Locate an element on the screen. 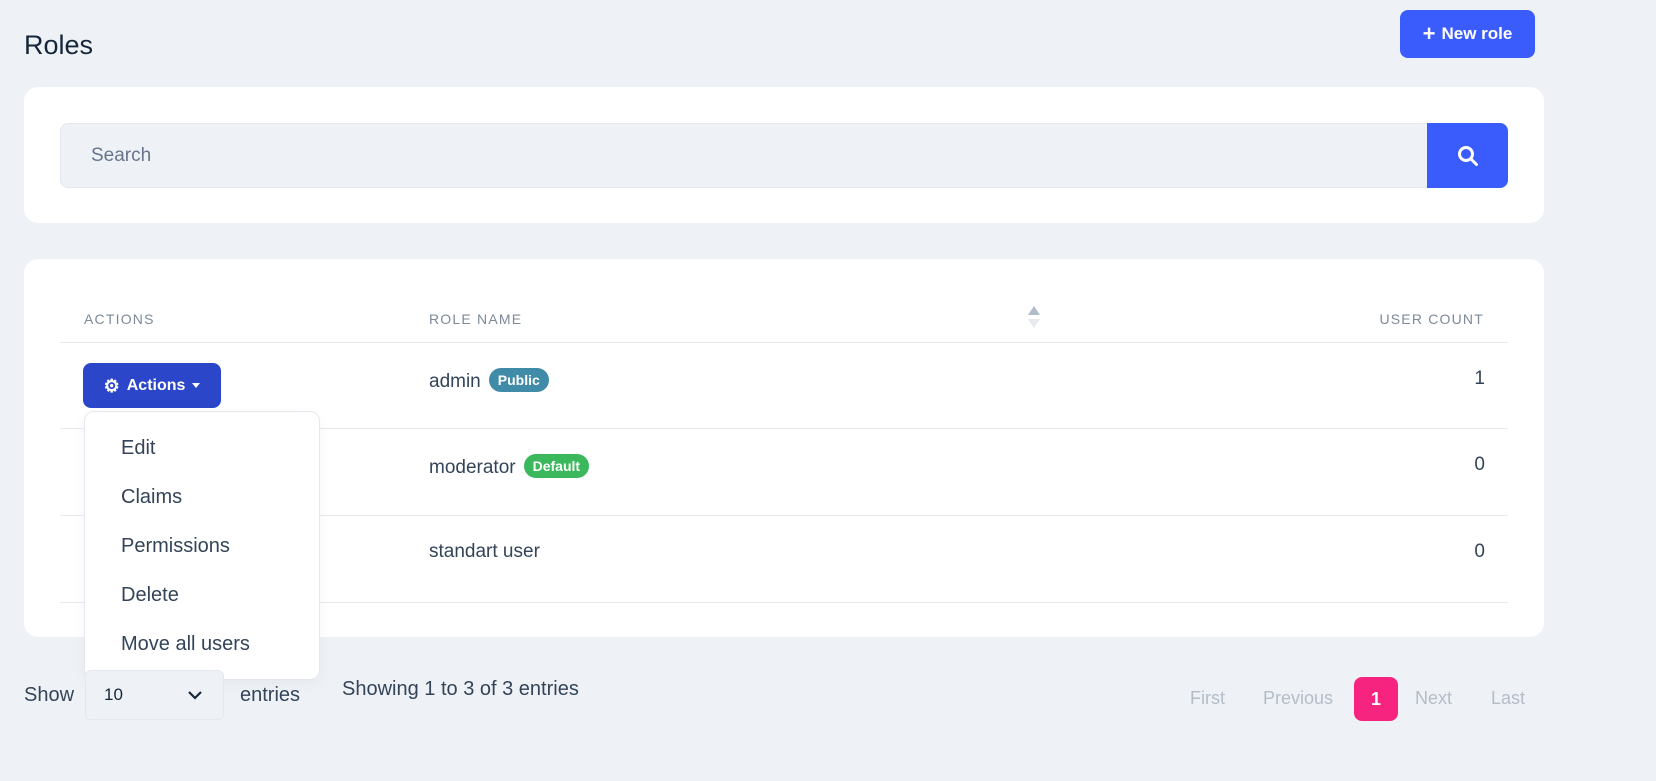 This screenshot has height=781, width=1656. chevron-down-icon is located at coordinates (195, 695).